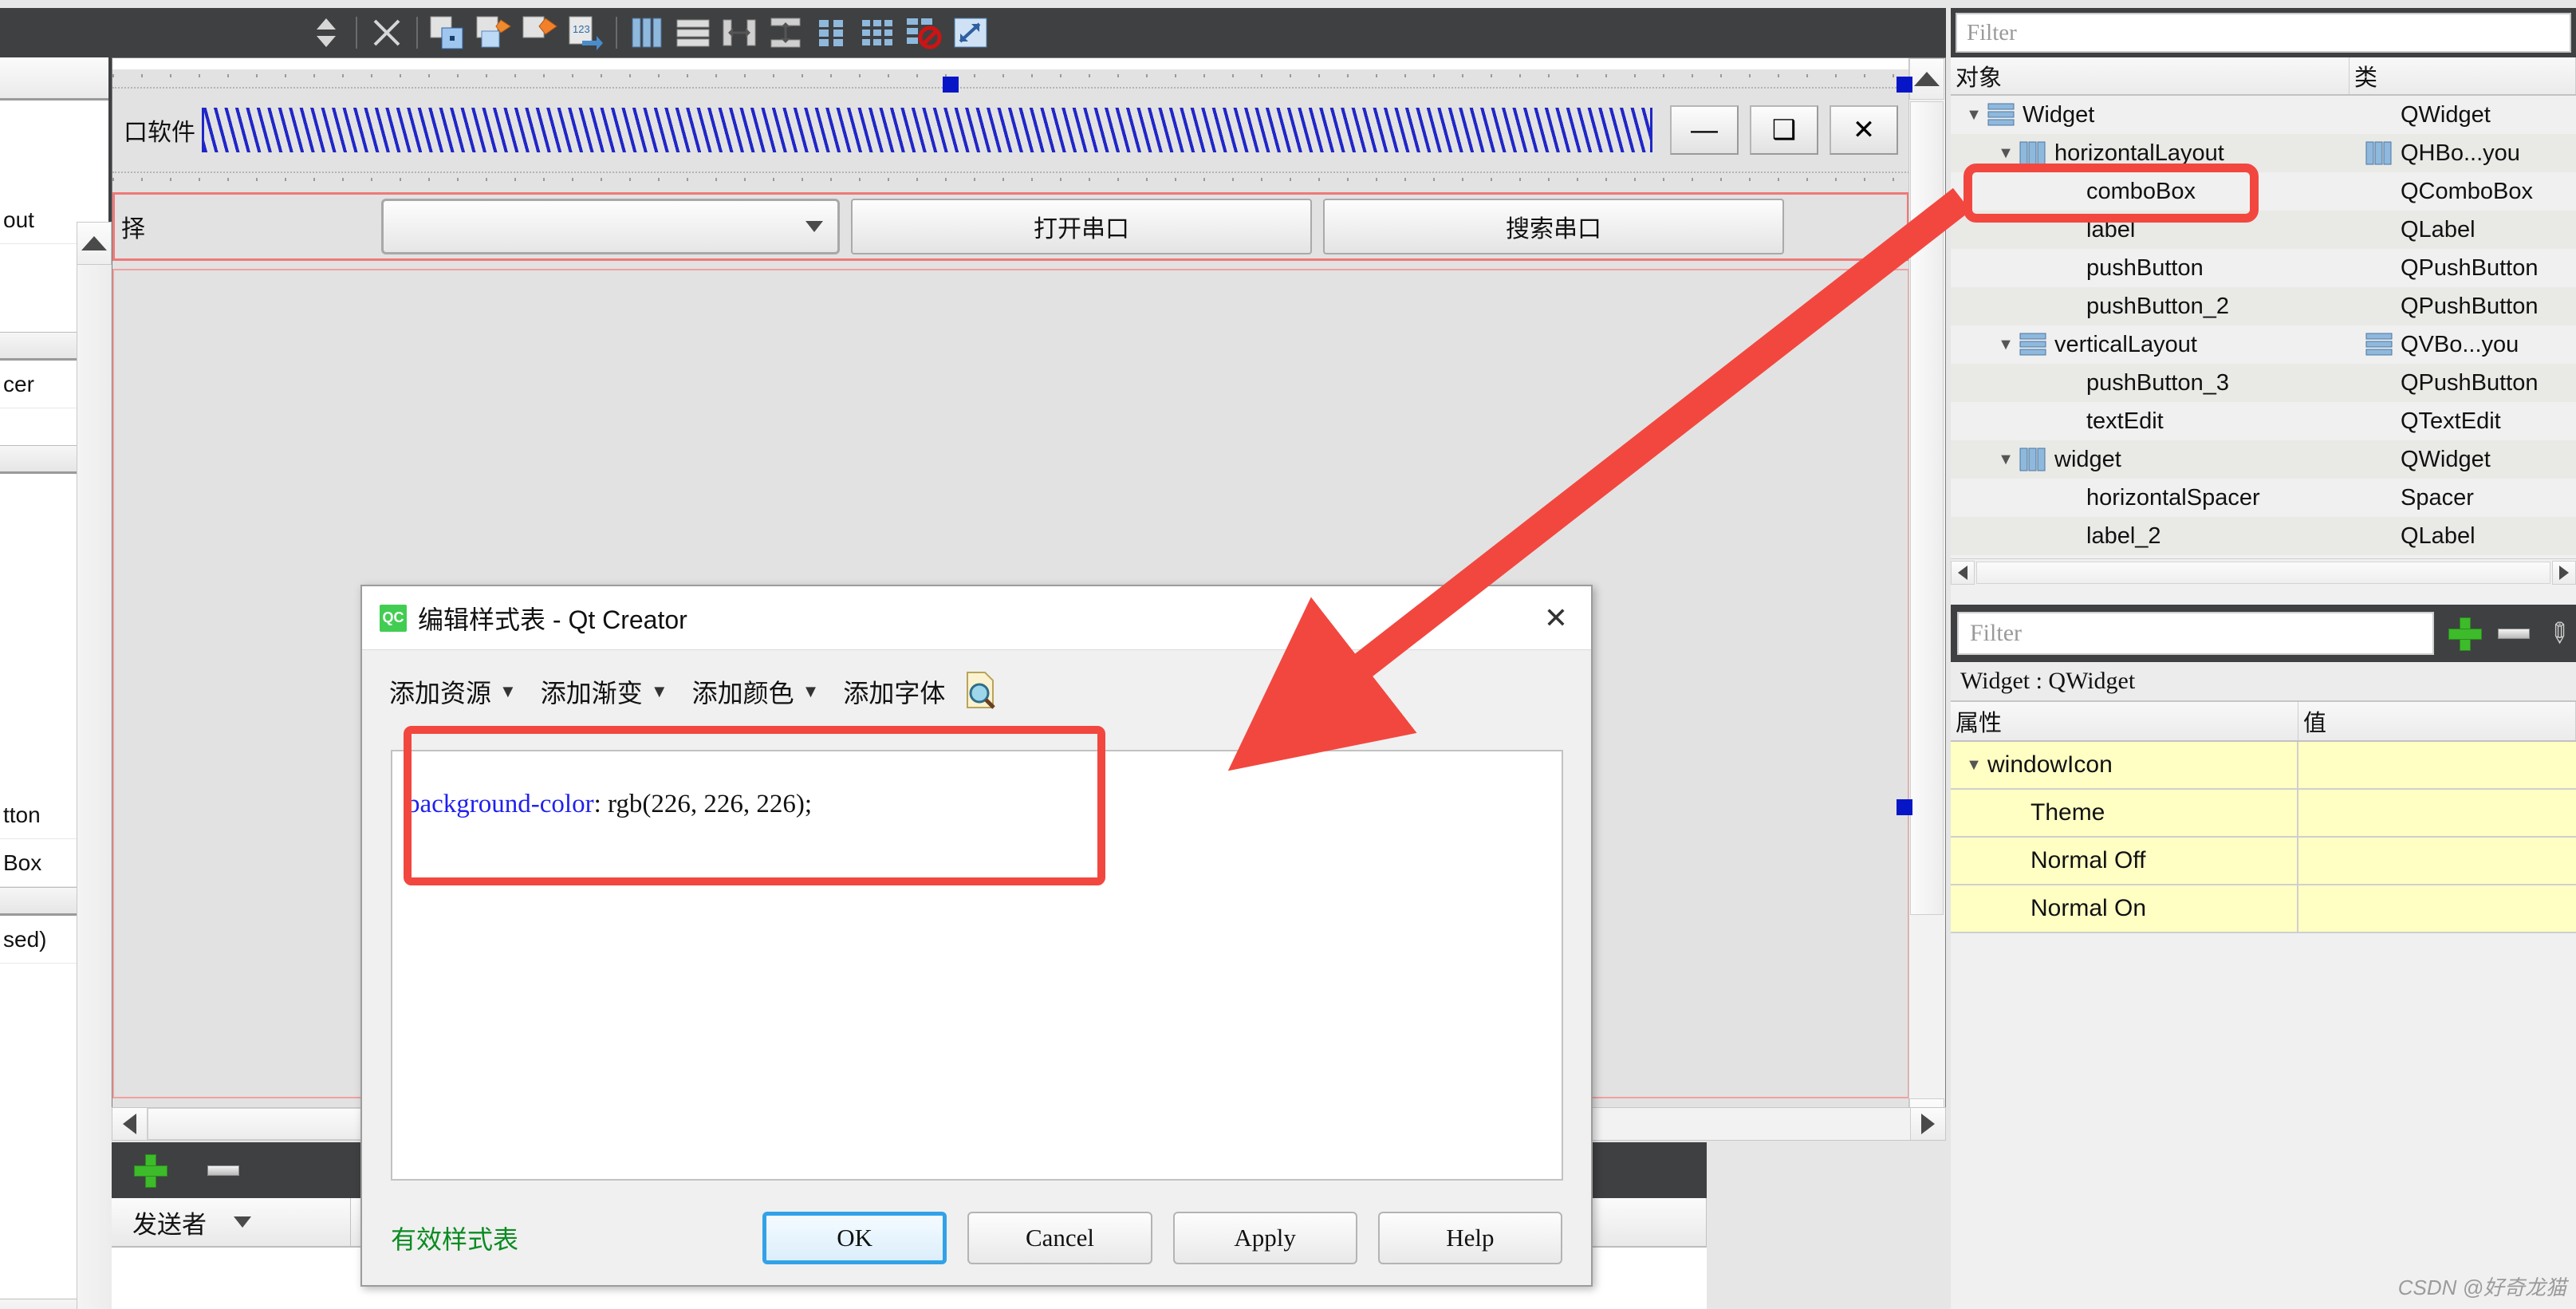 Image resolution: width=2576 pixels, height=1309 pixels. I want to click on apply-button: Apply, so click(1264, 1238).